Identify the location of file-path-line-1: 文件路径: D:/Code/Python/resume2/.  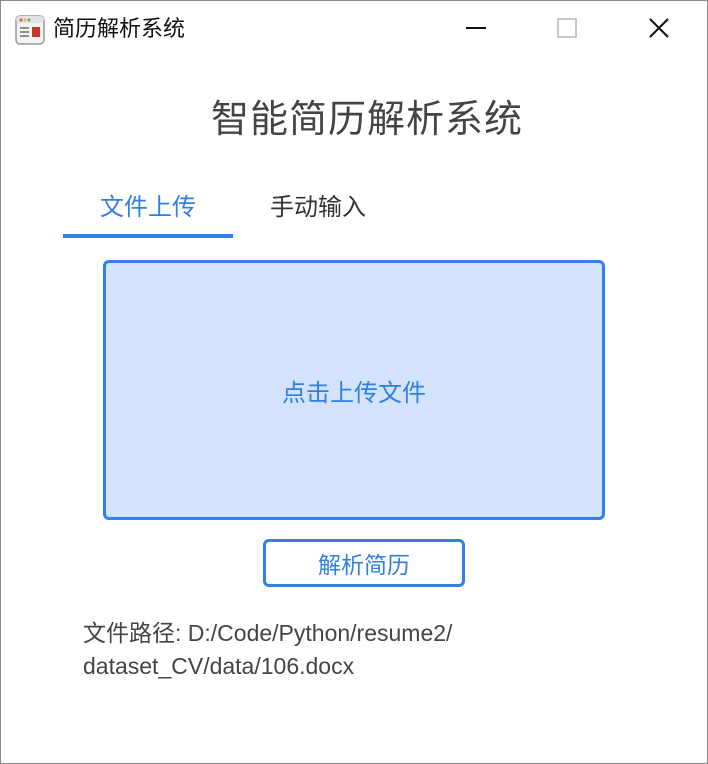
(268, 633).